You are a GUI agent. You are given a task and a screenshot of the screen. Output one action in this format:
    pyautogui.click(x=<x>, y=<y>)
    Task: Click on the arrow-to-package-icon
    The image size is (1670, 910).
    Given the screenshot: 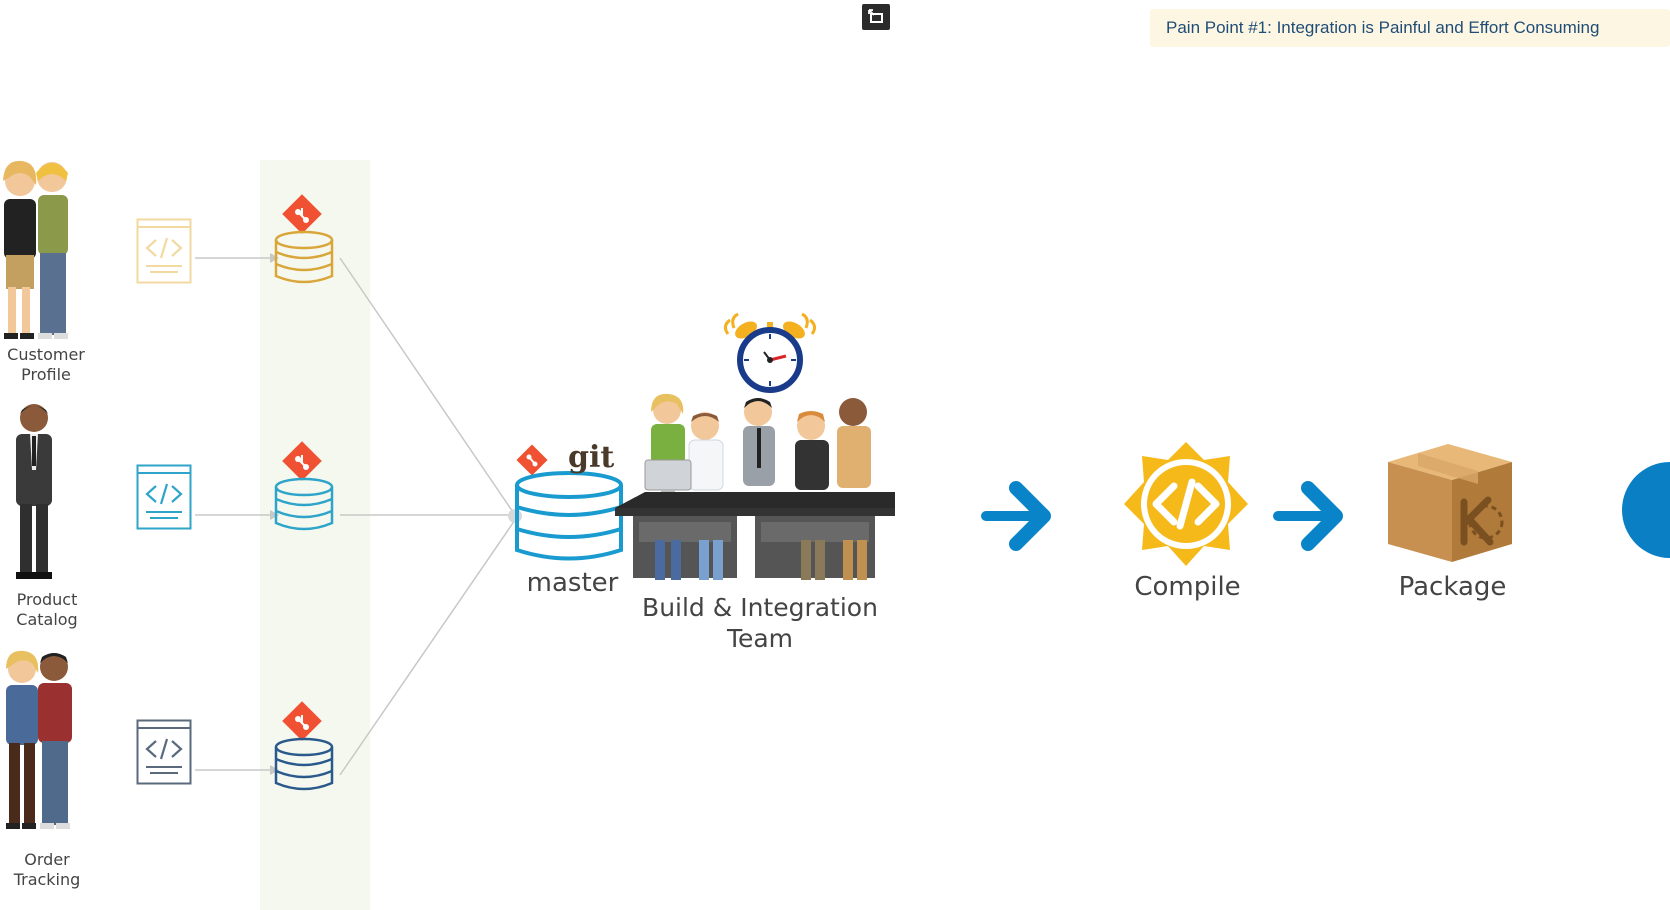 What is the action you would take?
    pyautogui.click(x=1308, y=516)
    